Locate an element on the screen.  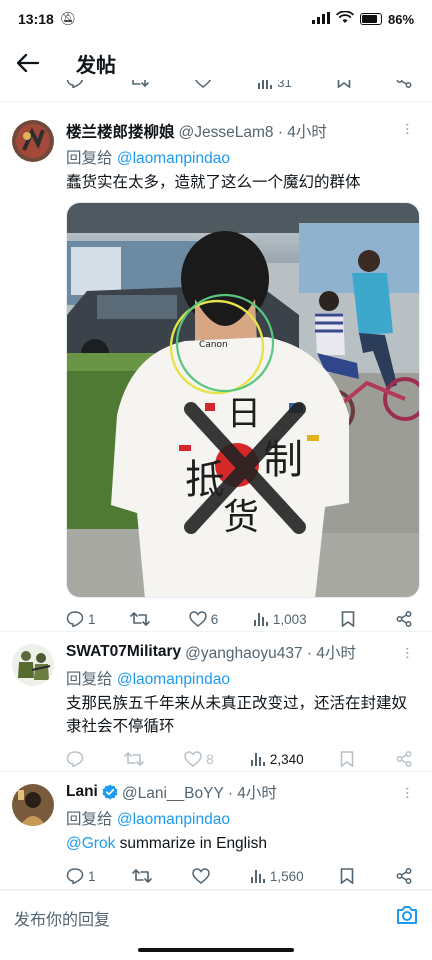
status-bar: 13:18 🔕︎ 86% is located at coordinates (216, 19).